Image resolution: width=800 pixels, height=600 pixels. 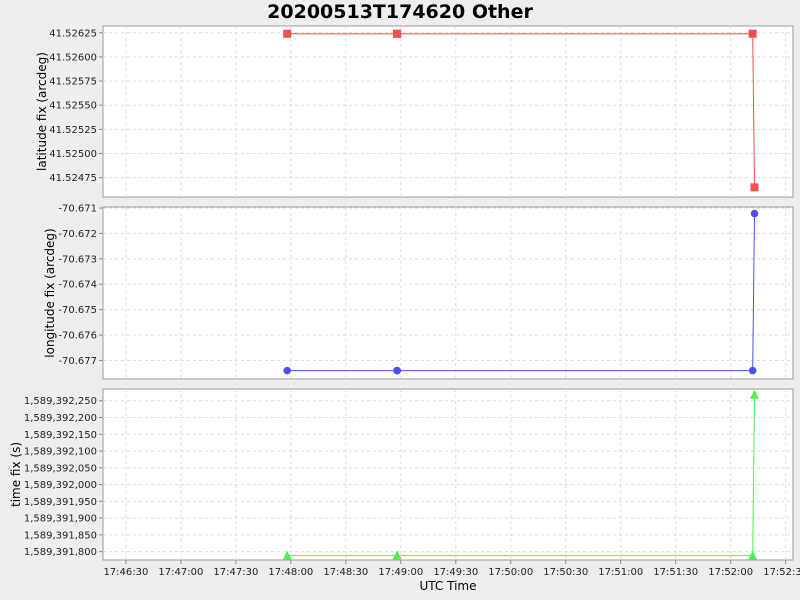 I want to click on y-tick-label: -70.676, so click(x=77, y=336).